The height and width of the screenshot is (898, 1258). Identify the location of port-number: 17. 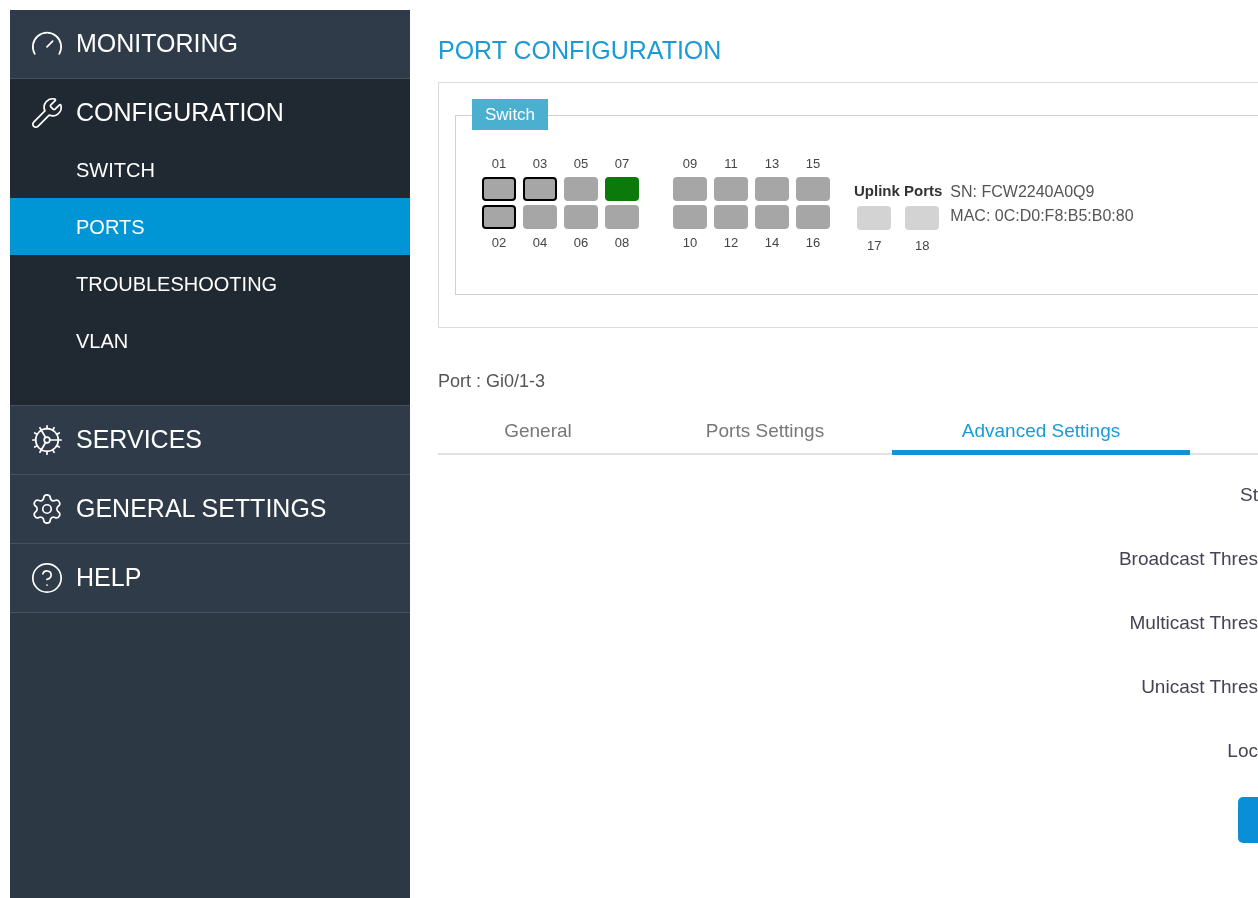
(874, 246).